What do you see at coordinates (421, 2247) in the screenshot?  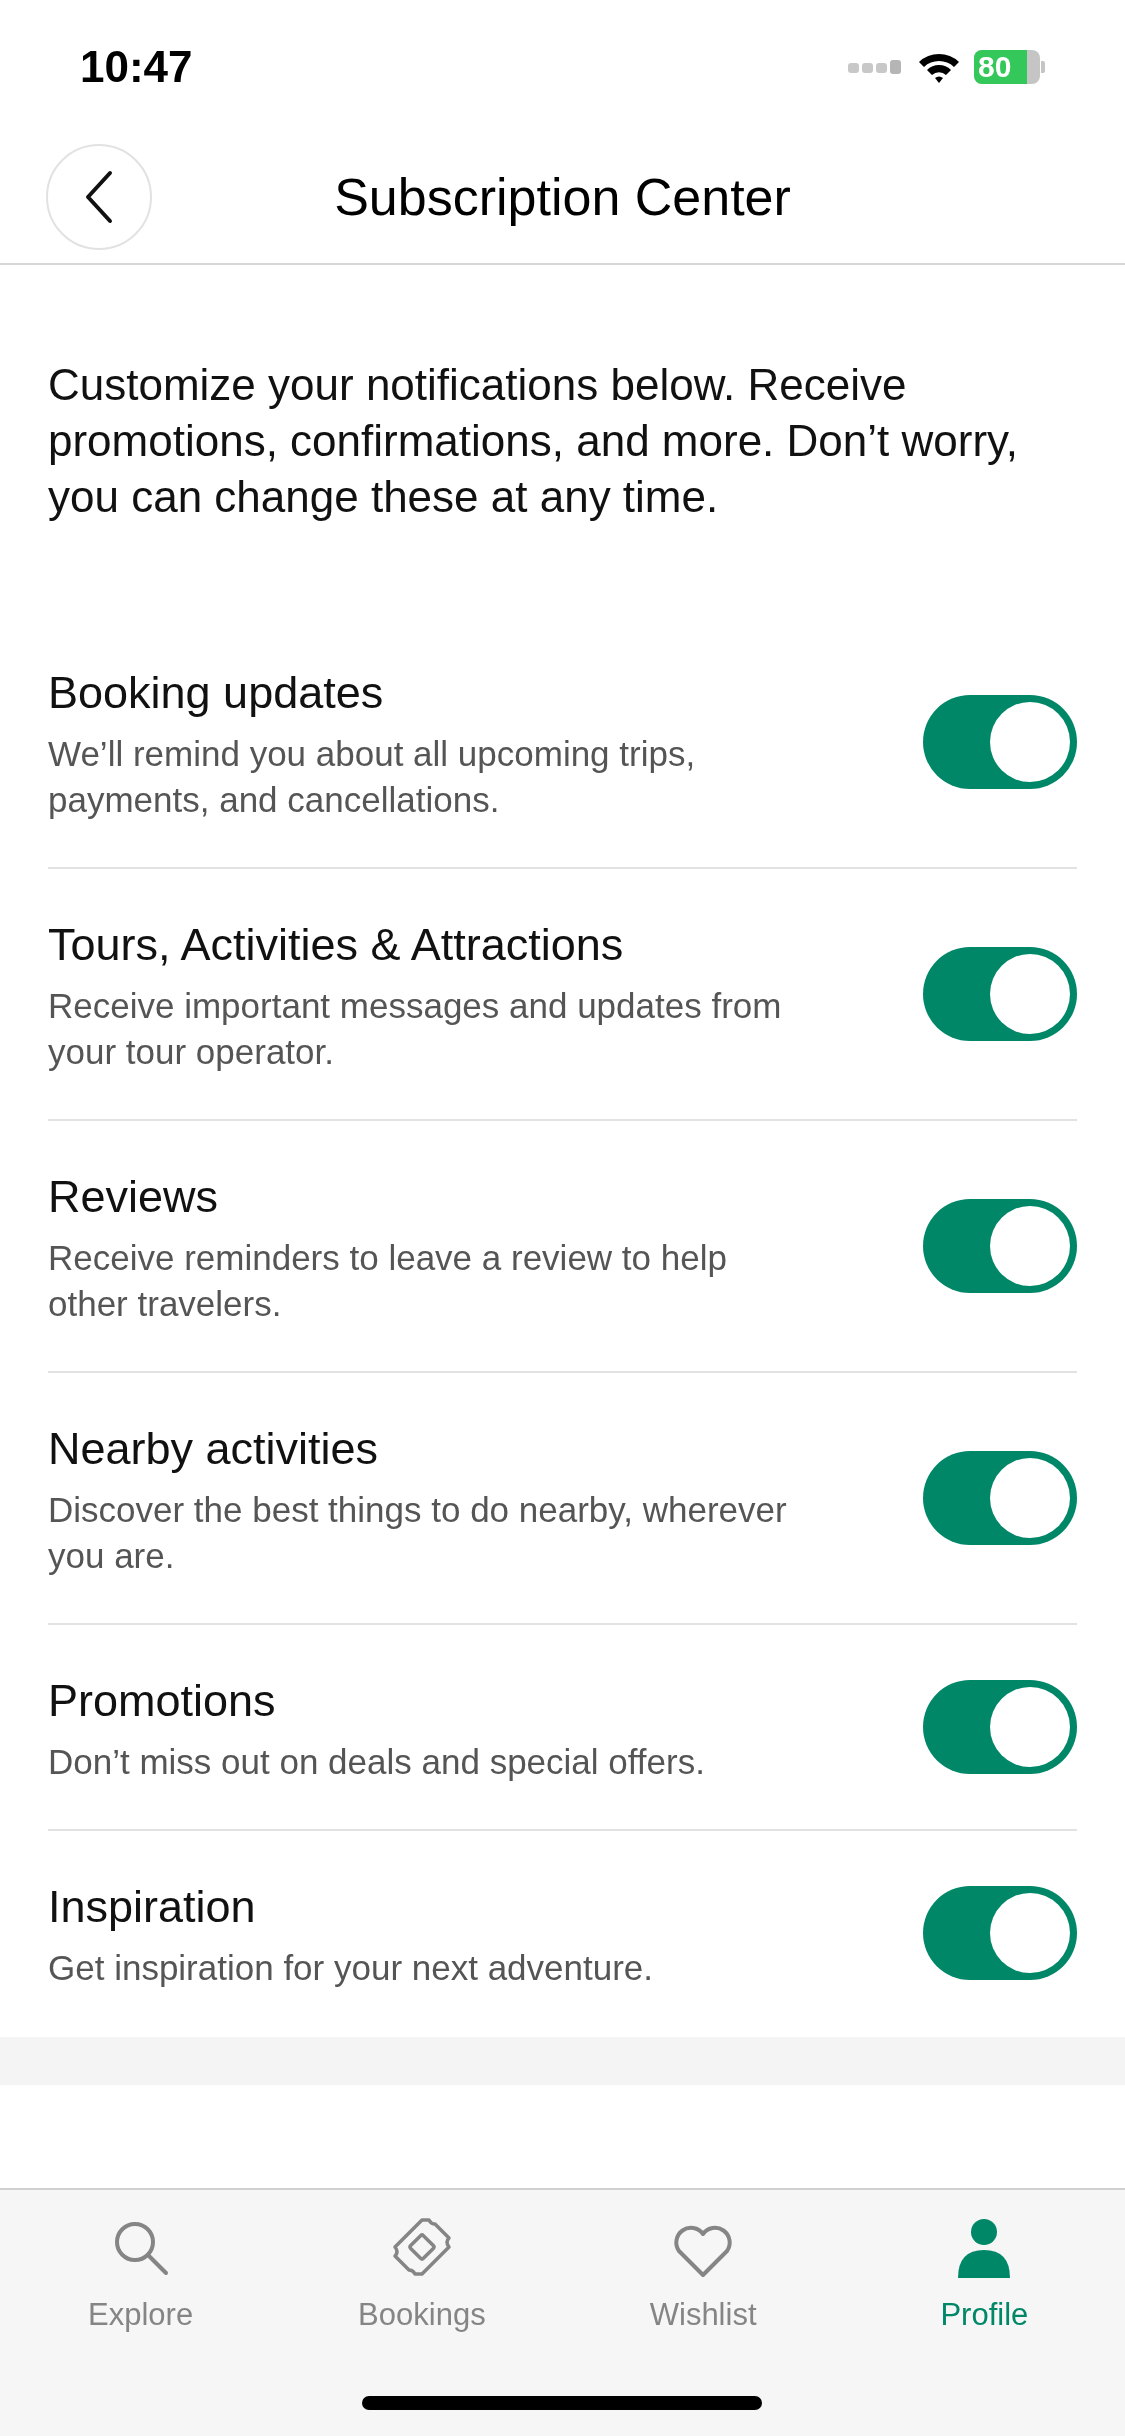 I see `ticket-icon` at bounding box center [421, 2247].